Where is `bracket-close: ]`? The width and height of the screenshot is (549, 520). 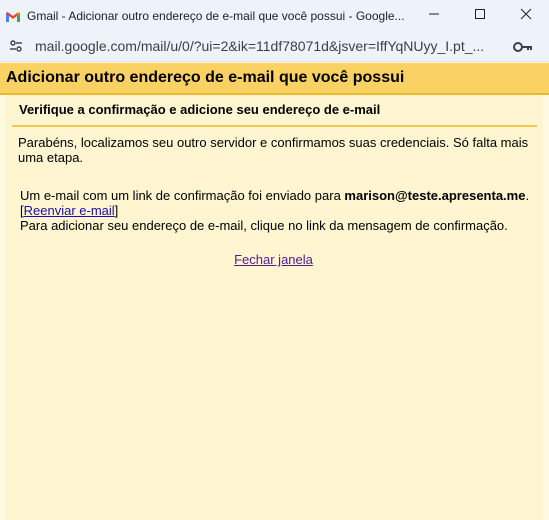
bracket-close: ] is located at coordinates (116, 210).